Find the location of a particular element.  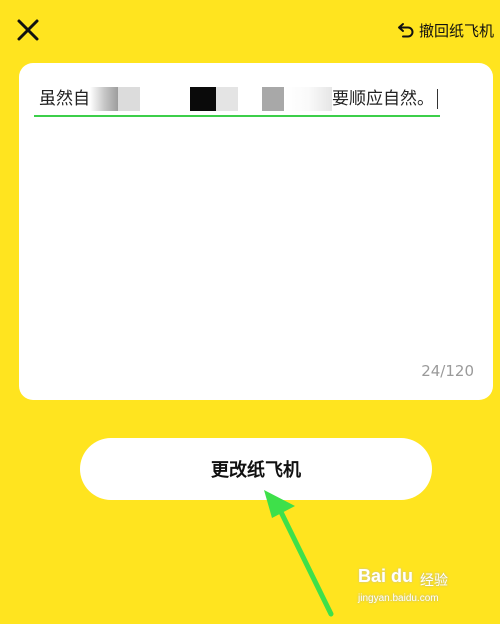

watermark-url: jingyan.baidu.com is located at coordinates (398, 598).